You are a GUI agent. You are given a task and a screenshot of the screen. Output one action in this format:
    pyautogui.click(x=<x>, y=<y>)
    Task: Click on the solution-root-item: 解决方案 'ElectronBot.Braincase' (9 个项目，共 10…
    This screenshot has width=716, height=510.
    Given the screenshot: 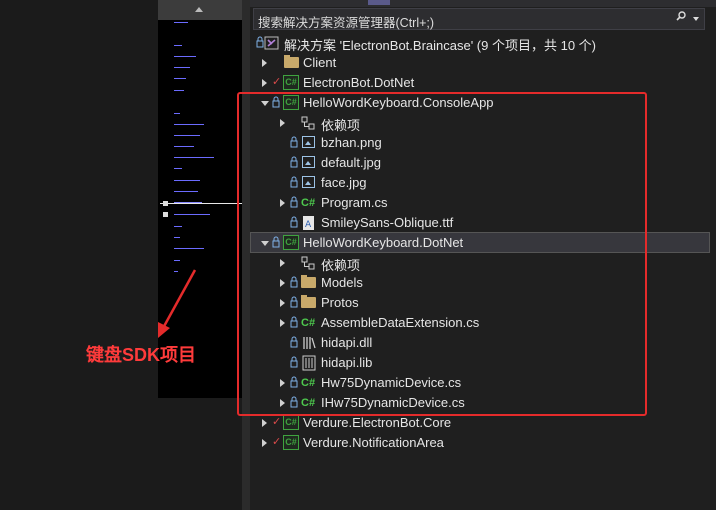 What is the action you would take?
    pyautogui.click(x=478, y=43)
    